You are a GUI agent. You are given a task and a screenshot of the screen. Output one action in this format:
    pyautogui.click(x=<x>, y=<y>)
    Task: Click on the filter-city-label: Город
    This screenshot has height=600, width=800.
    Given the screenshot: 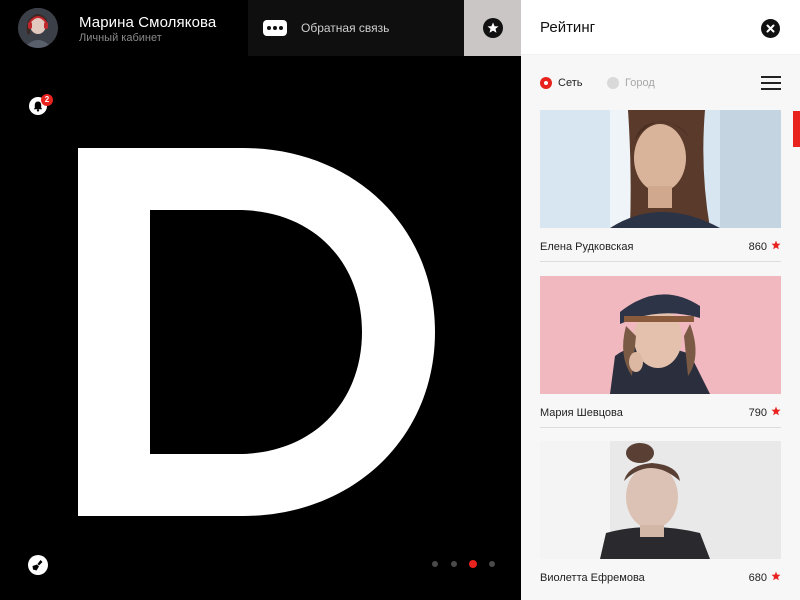 What is the action you would take?
    pyautogui.click(x=640, y=83)
    